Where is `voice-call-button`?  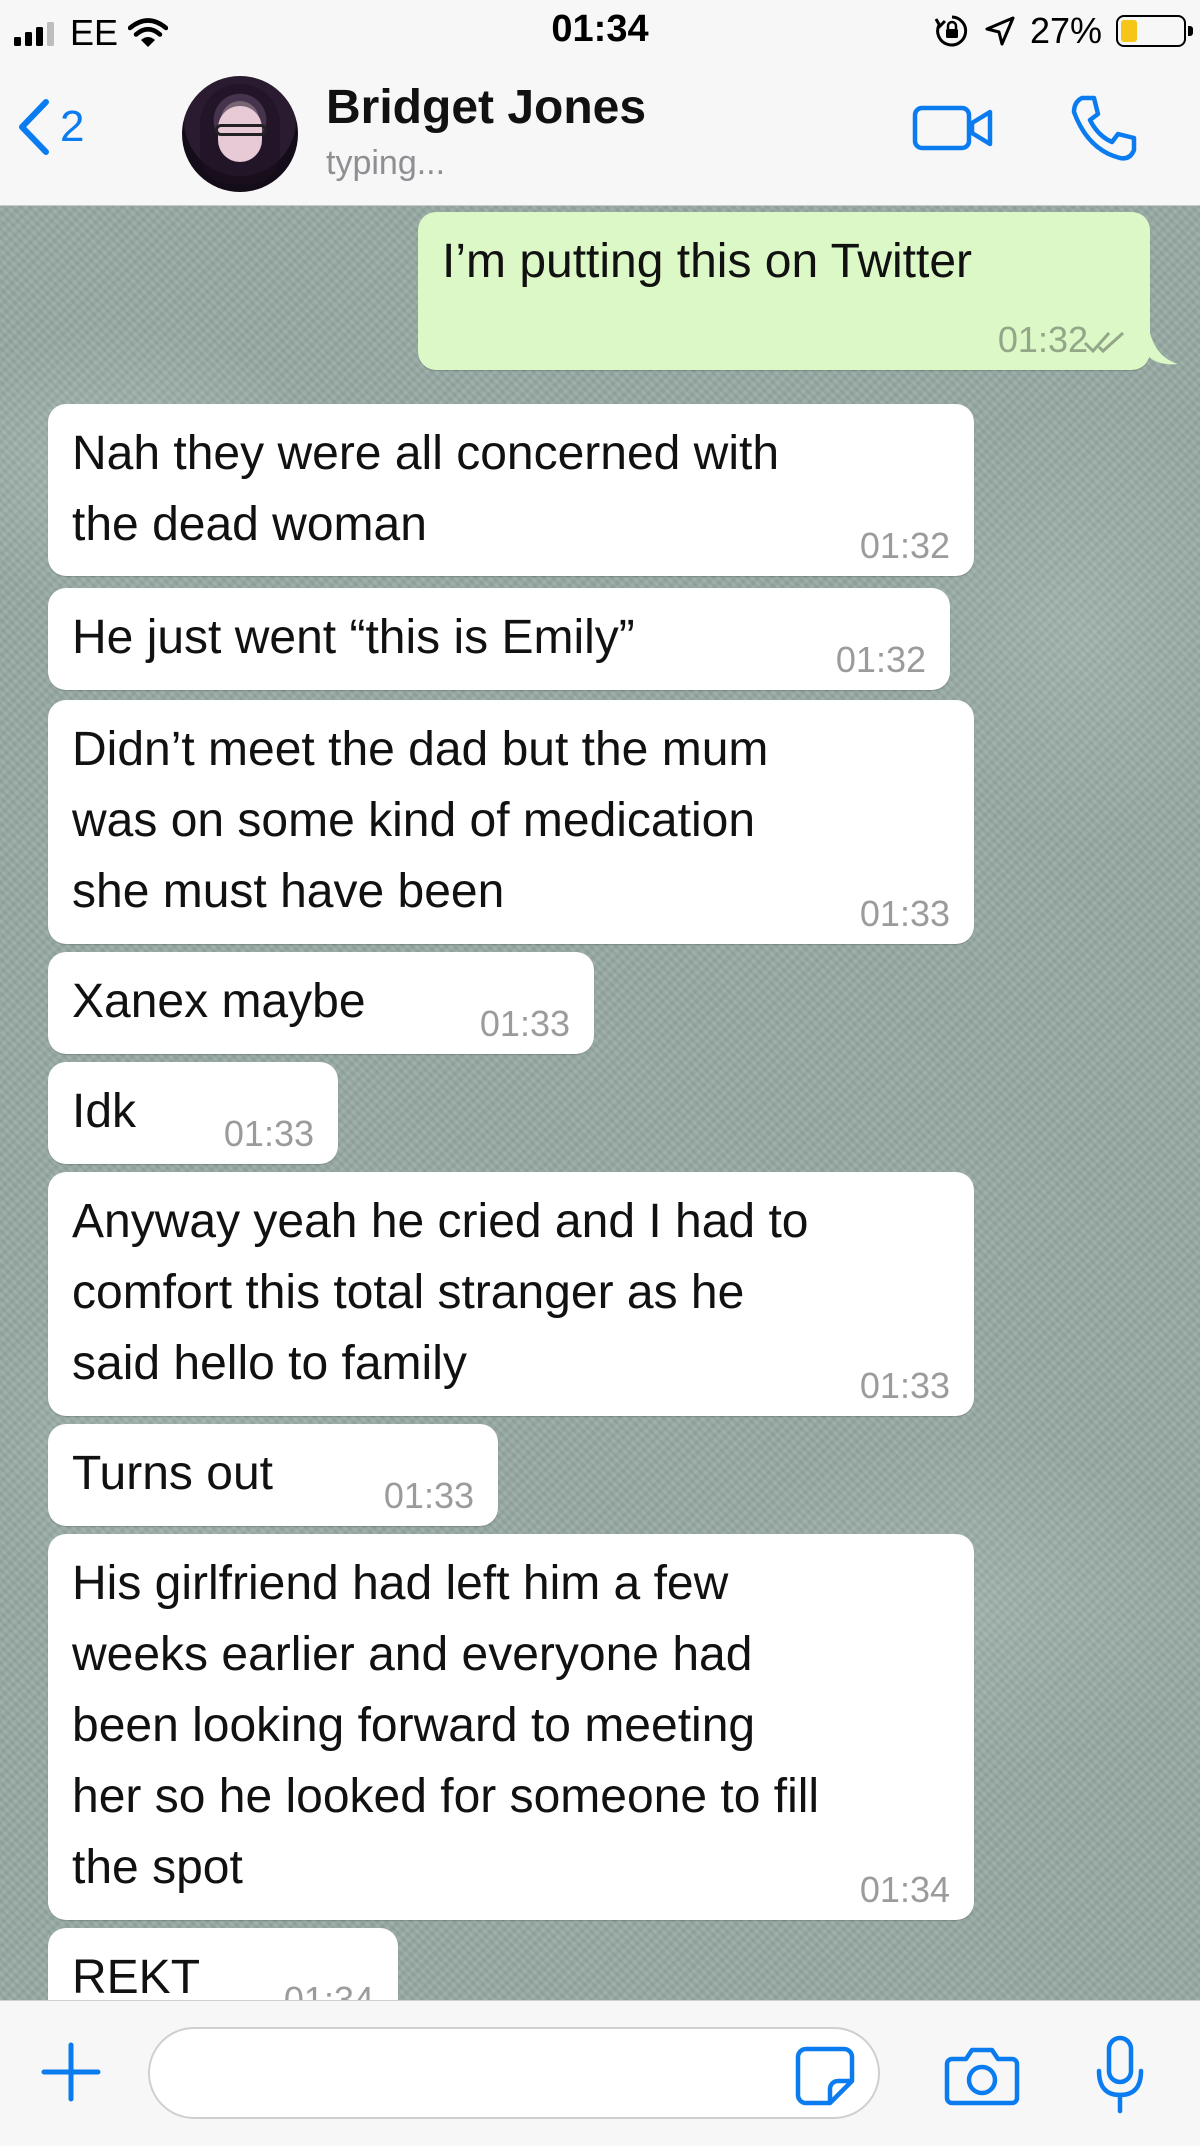 voice-call-button is located at coordinates (1104, 130).